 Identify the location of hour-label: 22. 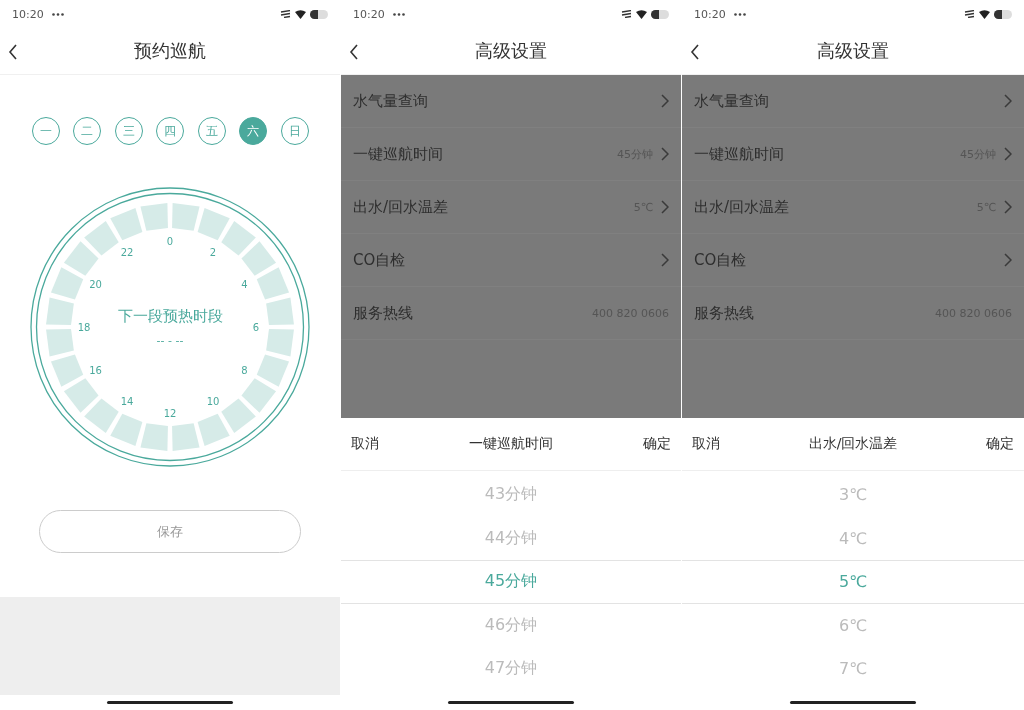
(127, 252).